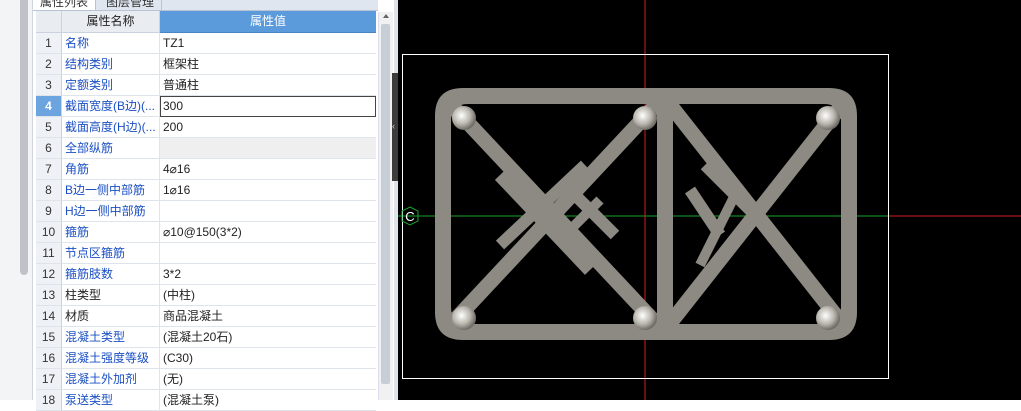 The width and height of the screenshot is (1021, 411). What do you see at coordinates (49, 22) in the screenshot?
I see `header-row-number` at bounding box center [49, 22].